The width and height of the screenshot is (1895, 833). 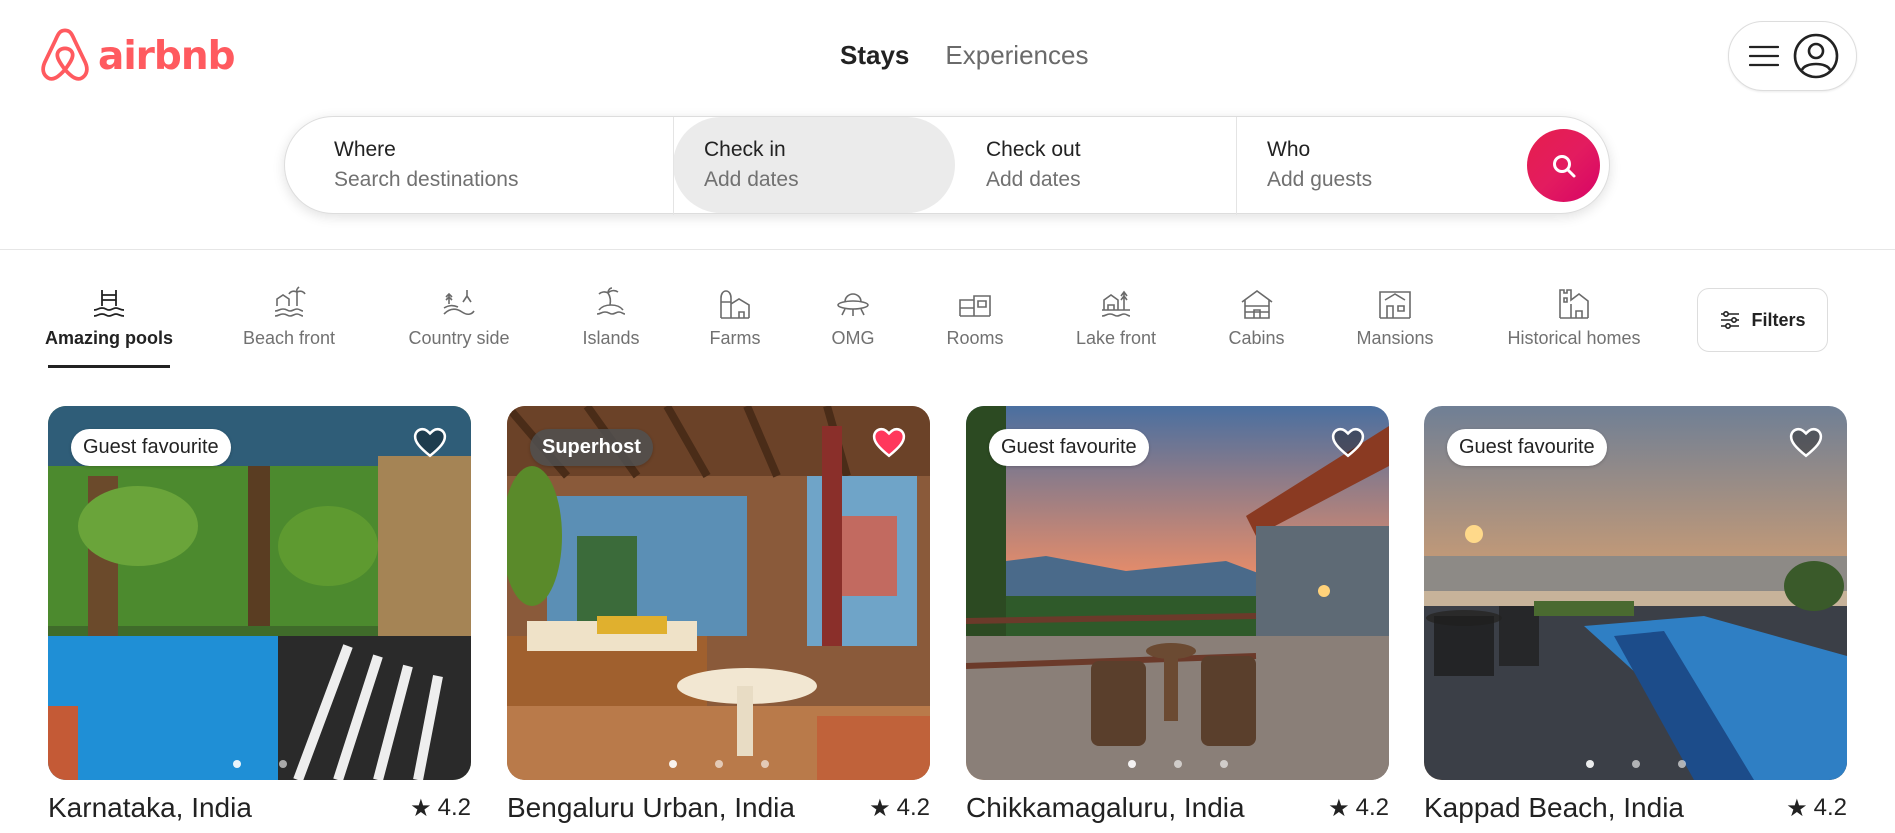 What do you see at coordinates (1792, 56) in the screenshot?
I see `user-menu-button` at bounding box center [1792, 56].